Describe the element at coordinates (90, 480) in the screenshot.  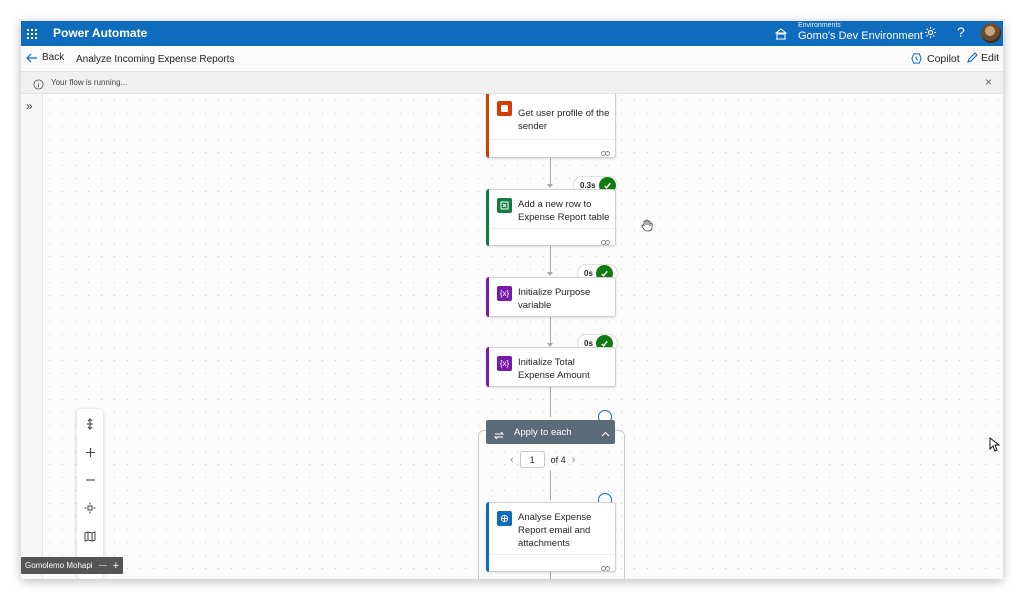
I see `zoom-out-icon` at that location.